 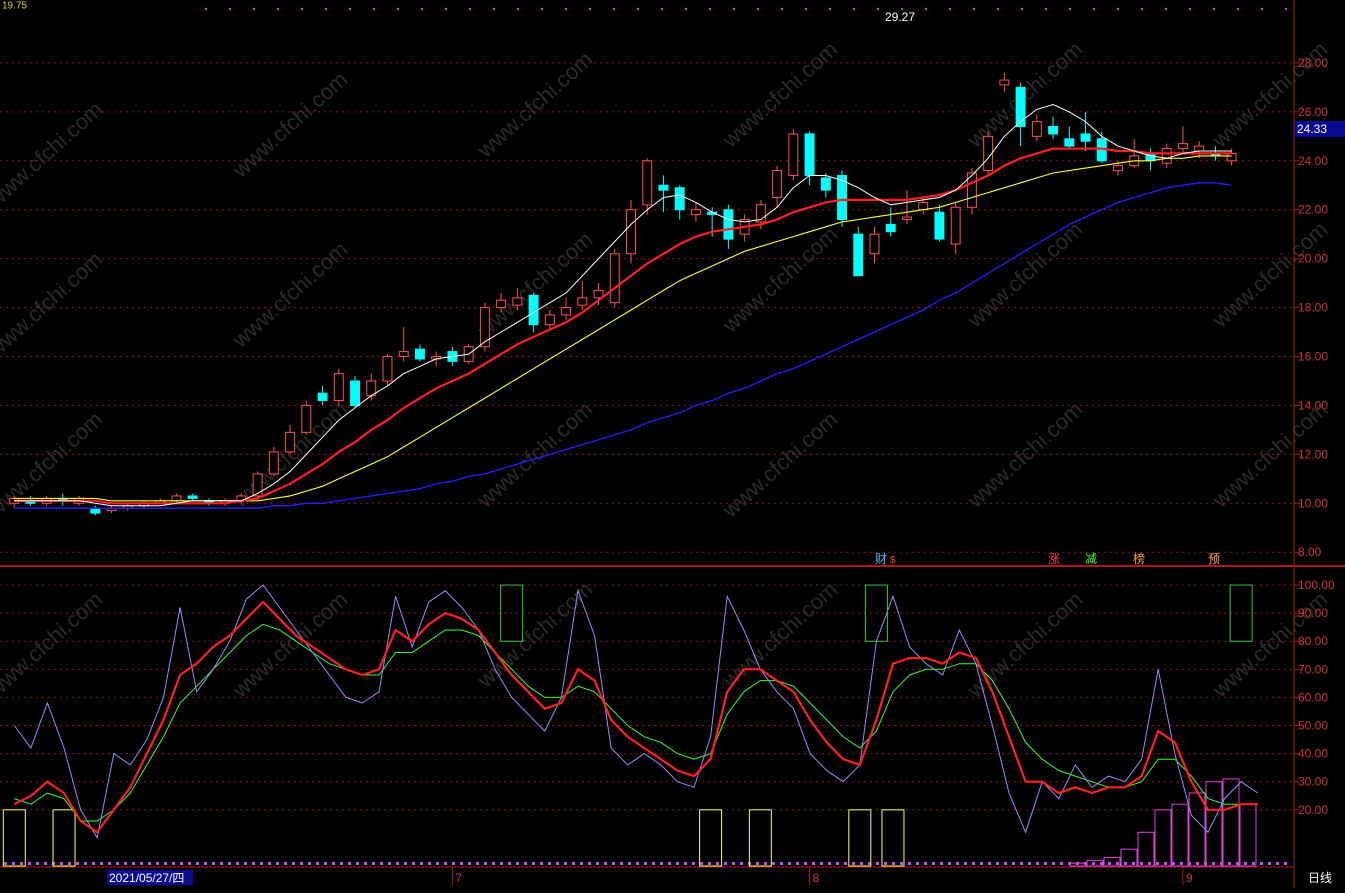 I want to click on price-tick-label: 10.00, so click(x=1313, y=503).